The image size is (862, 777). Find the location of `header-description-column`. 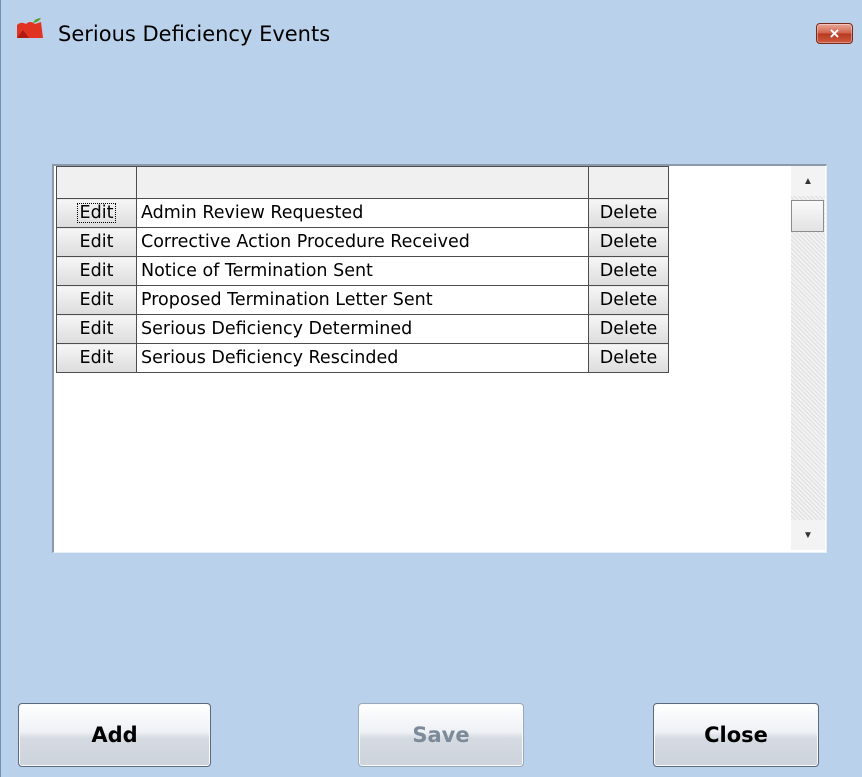

header-description-column is located at coordinates (362, 182).